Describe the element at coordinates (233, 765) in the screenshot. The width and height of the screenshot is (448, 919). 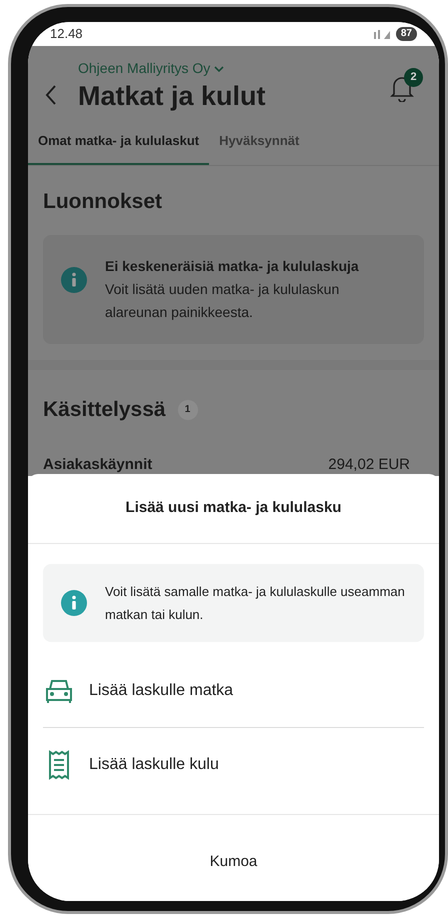
I see `action-item: Lisää laskulle kulu` at that location.